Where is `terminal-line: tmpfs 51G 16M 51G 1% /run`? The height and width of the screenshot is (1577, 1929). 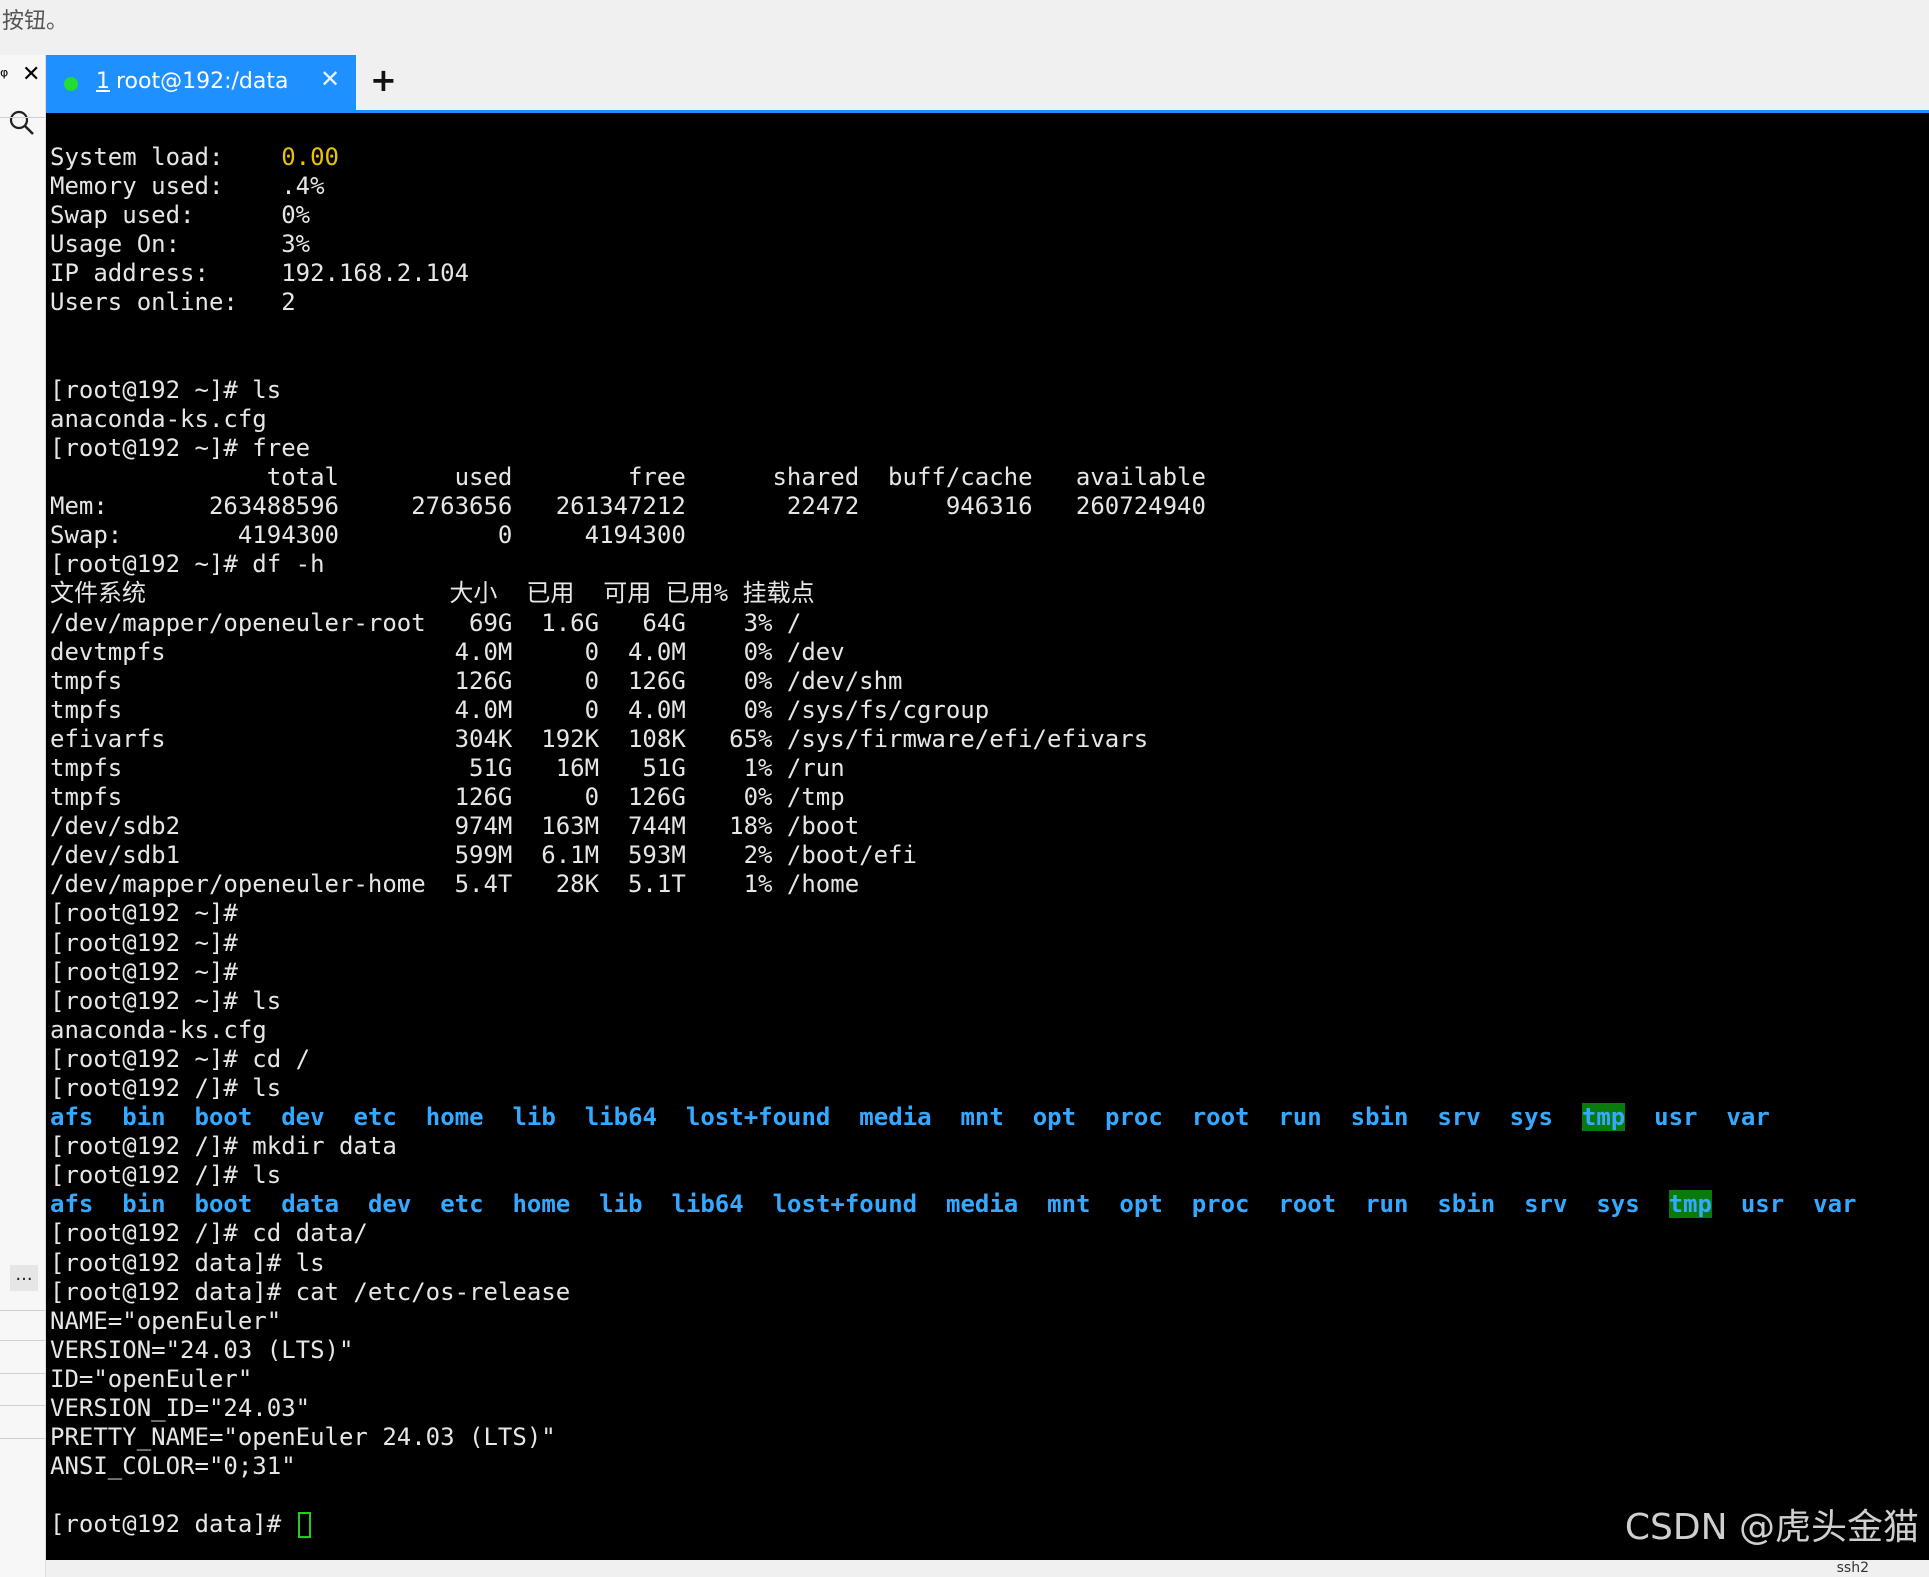 terminal-line: tmpfs 51G 16M 51G 1% /run is located at coordinates (447, 767).